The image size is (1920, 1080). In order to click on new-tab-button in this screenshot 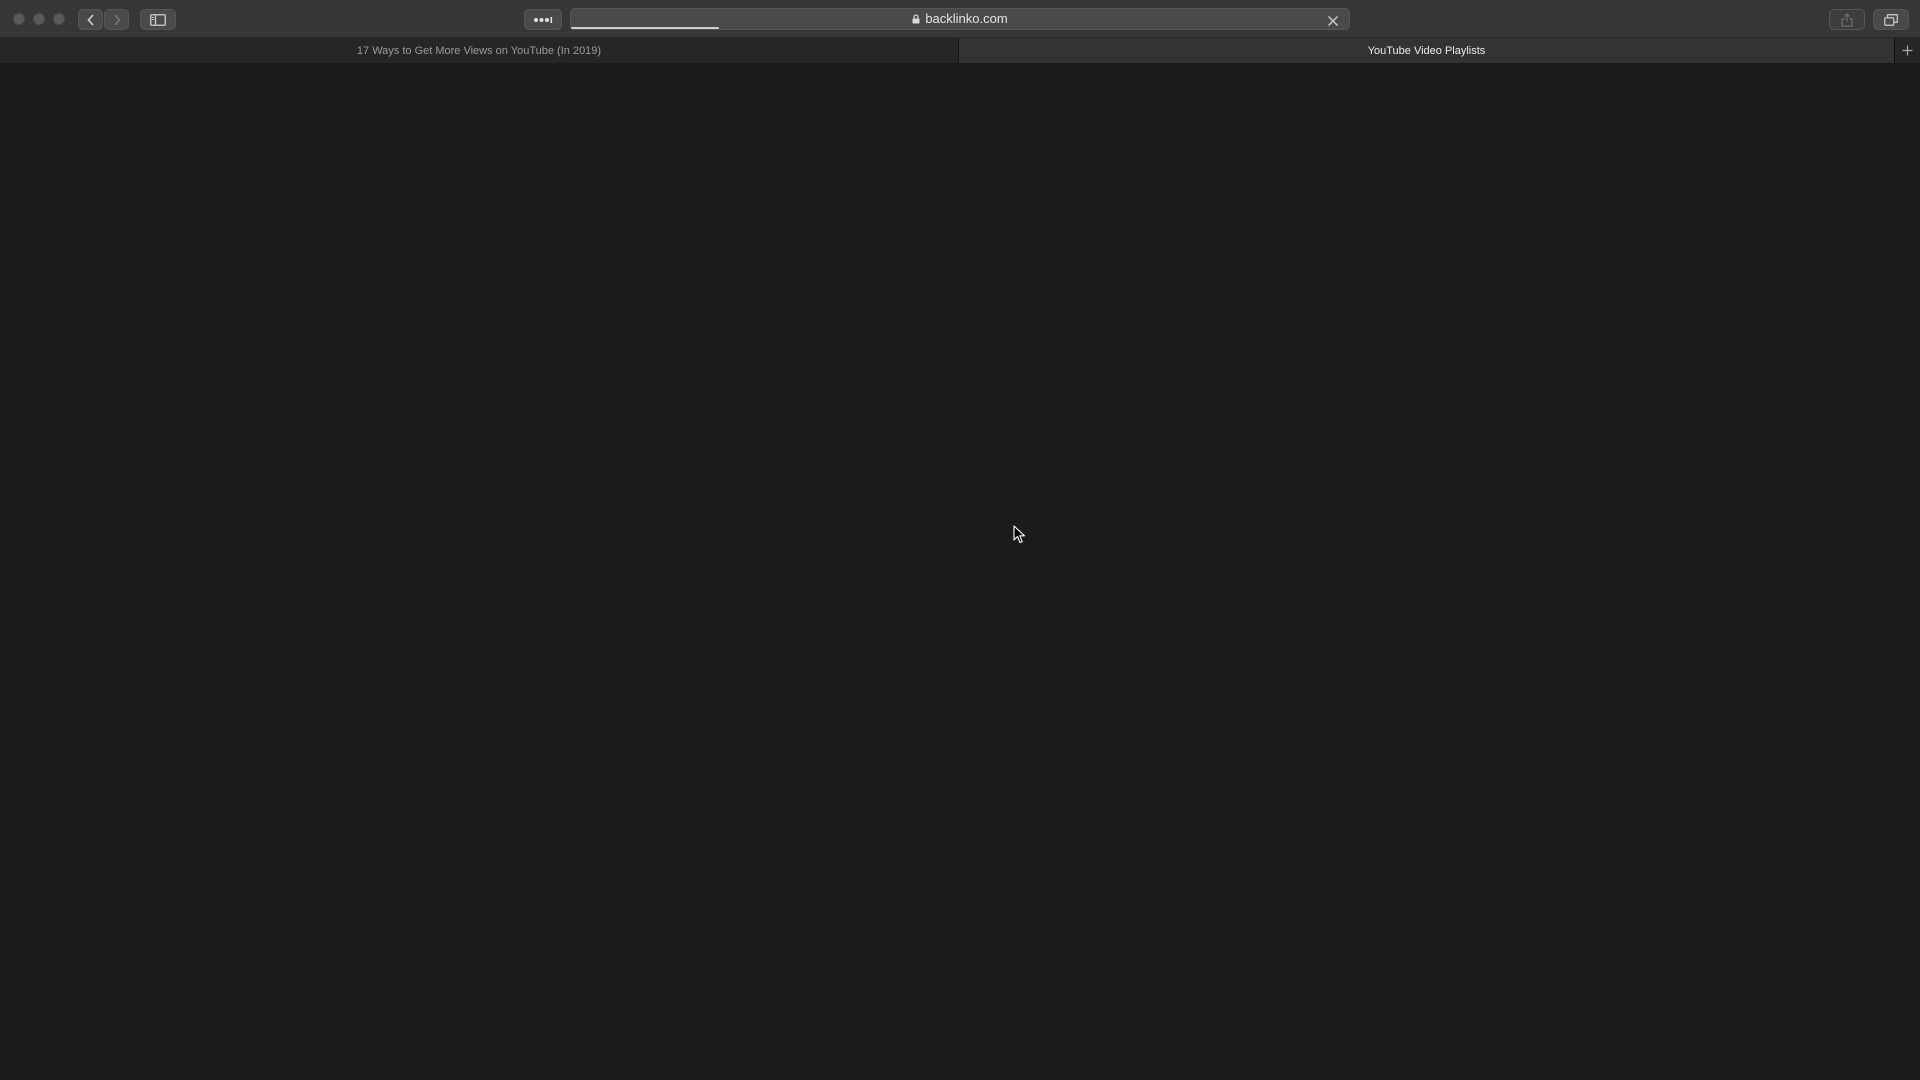, I will do `click(1907, 50)`.